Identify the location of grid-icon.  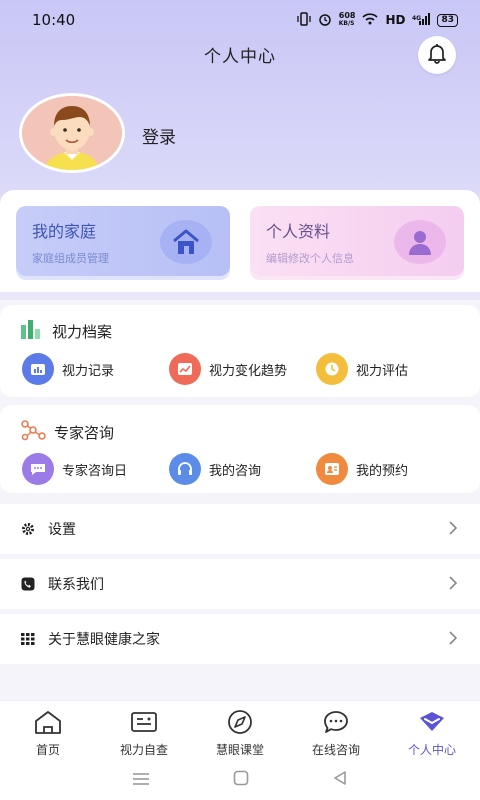
(28, 639).